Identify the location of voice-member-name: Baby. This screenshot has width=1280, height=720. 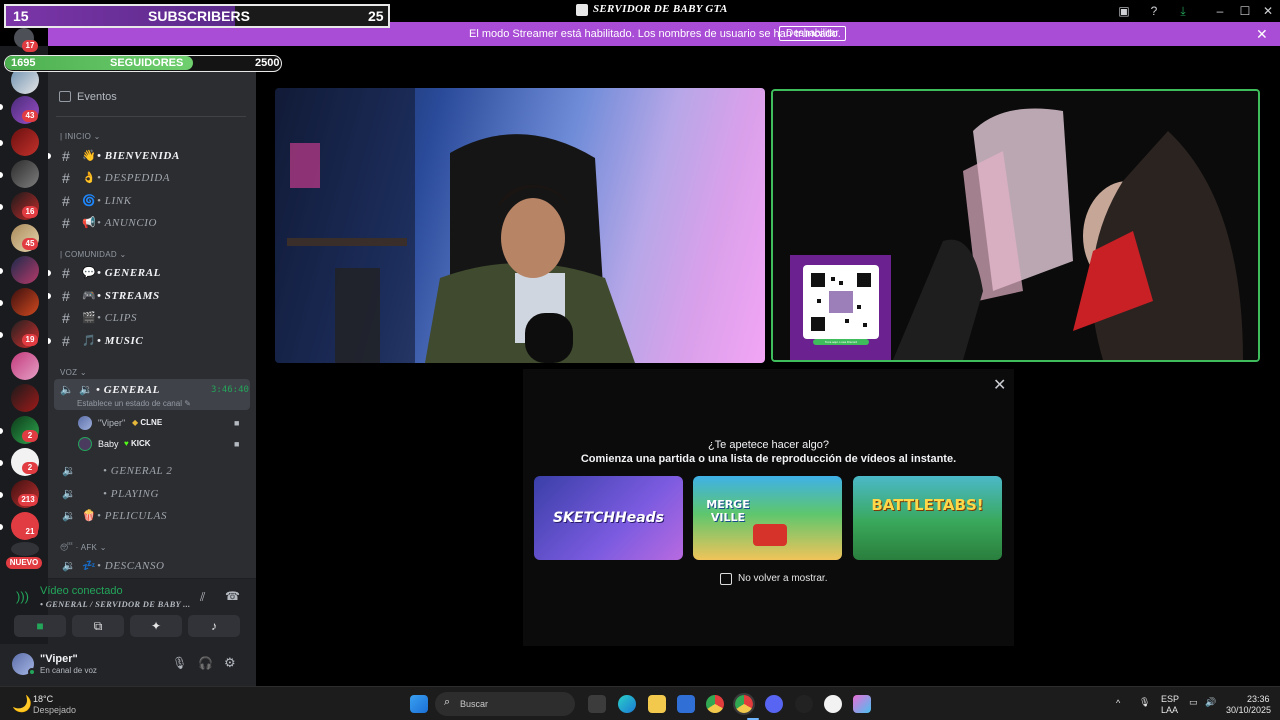
(108, 444).